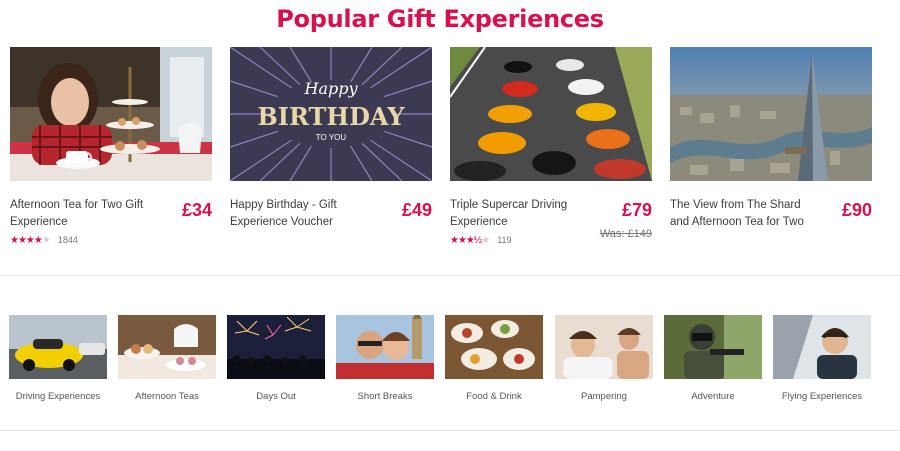 The height and width of the screenshot is (451, 900). I want to click on rating-count: 1844, so click(67, 240).